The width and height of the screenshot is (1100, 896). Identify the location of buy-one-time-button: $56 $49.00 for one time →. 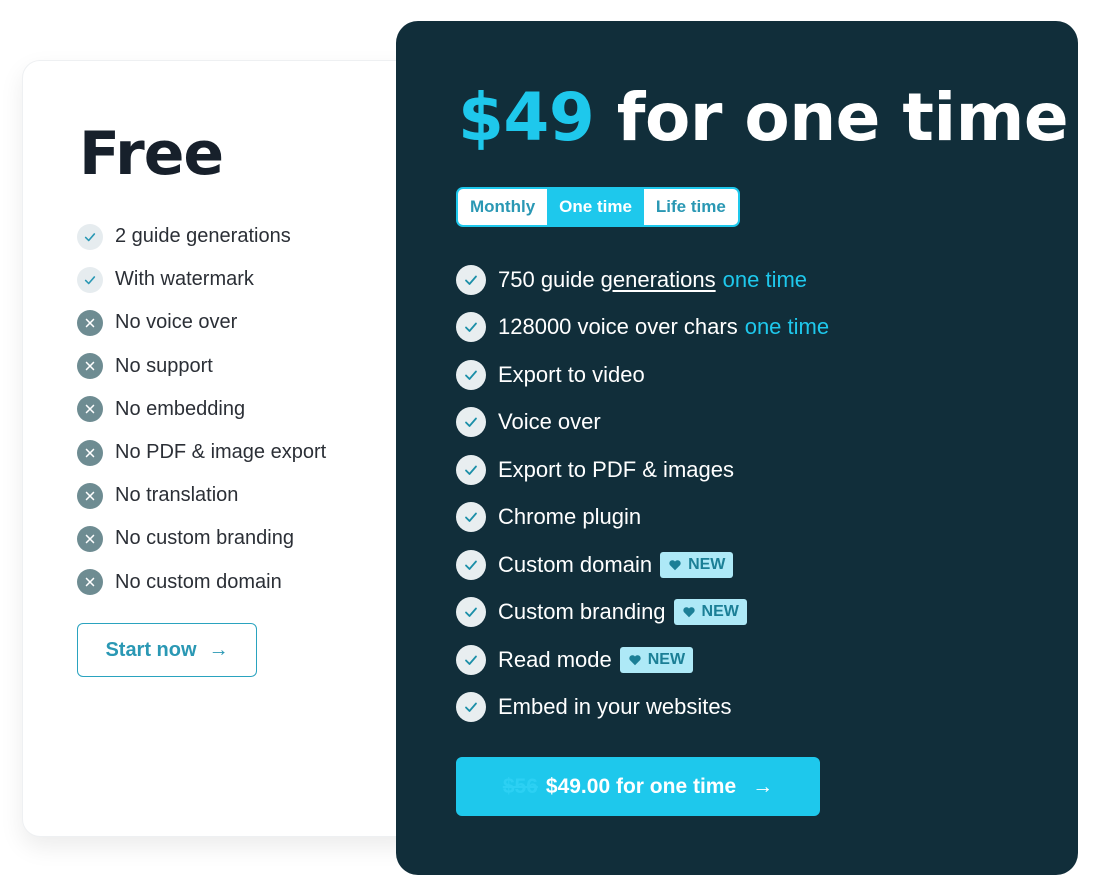
(638, 786).